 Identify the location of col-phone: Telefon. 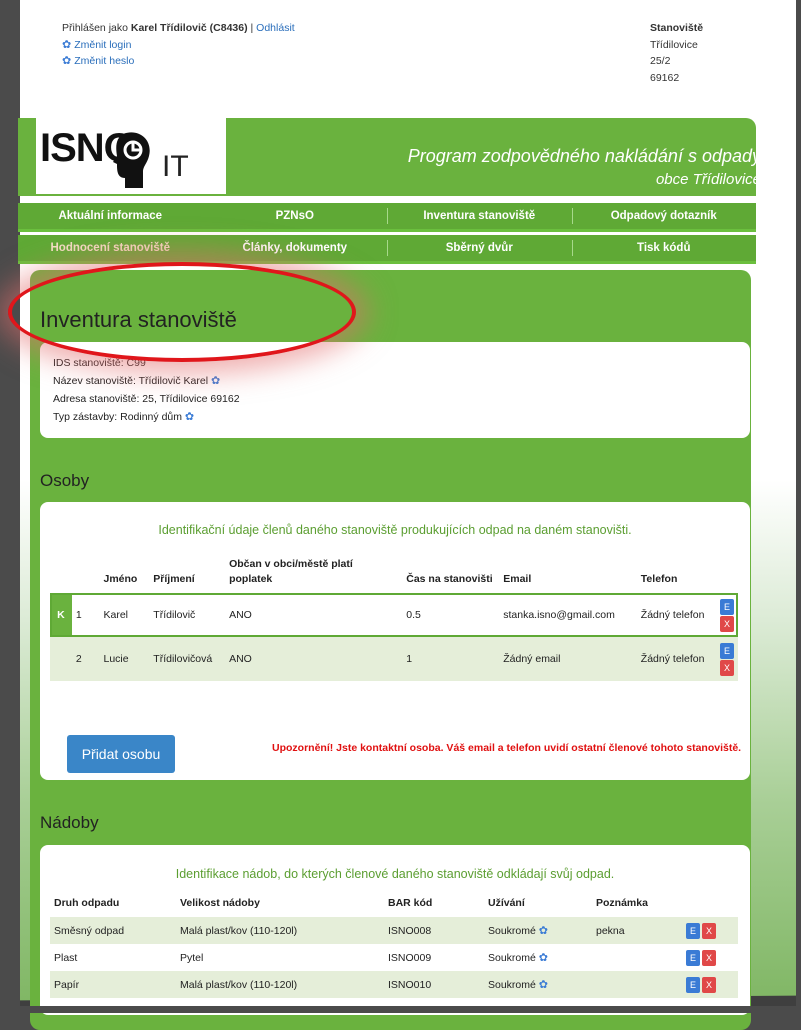
(659, 579).